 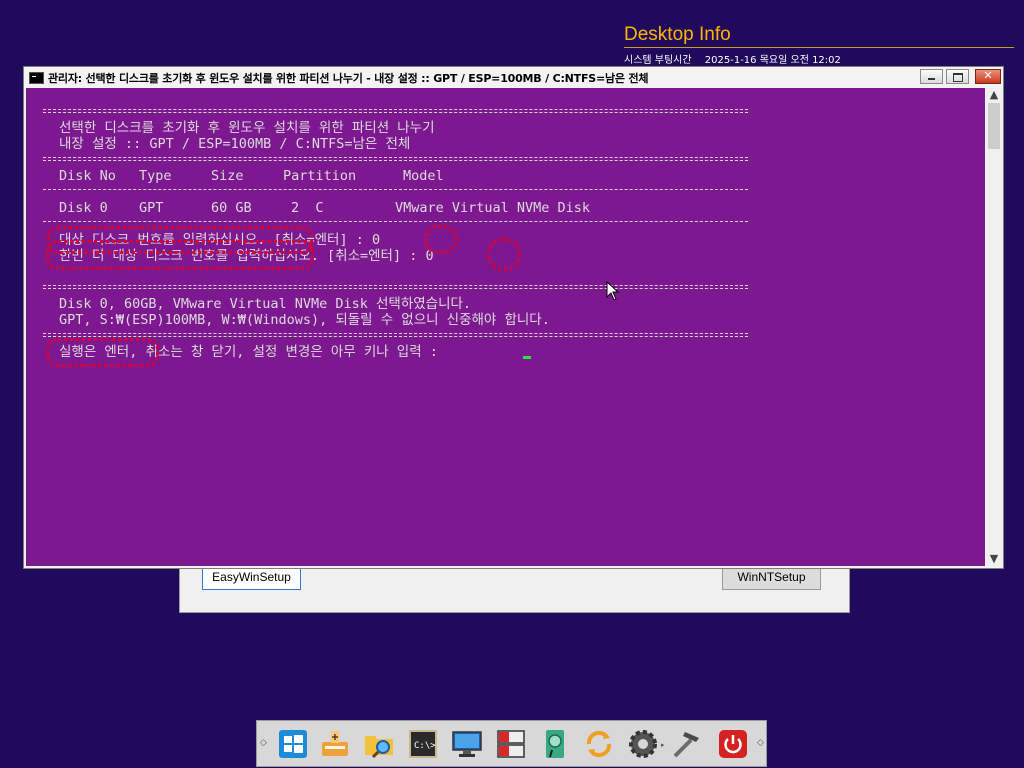 I want to click on text-cursor, so click(x=527, y=357).